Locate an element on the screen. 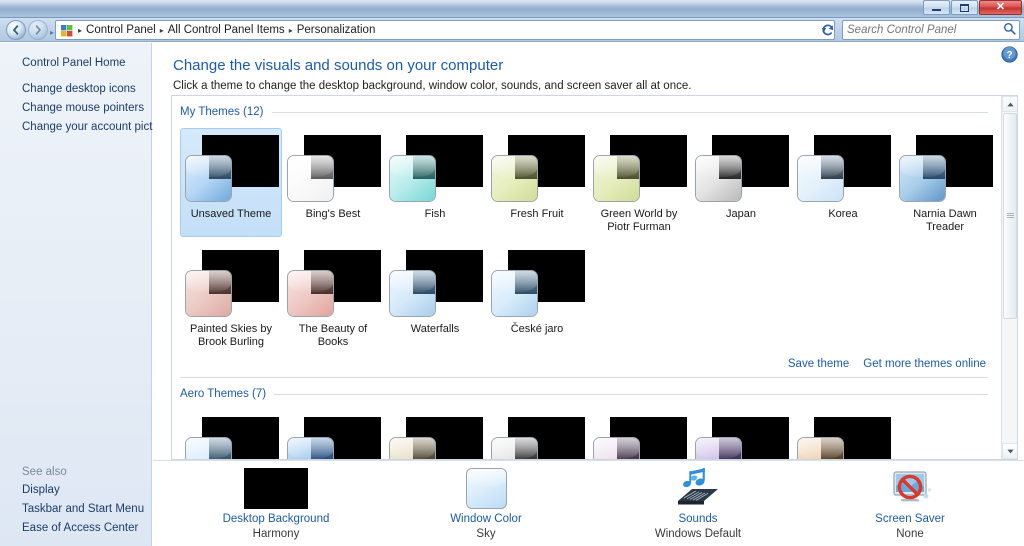 The height and width of the screenshot is (546, 1024). refresh-button is located at coordinates (828, 30).